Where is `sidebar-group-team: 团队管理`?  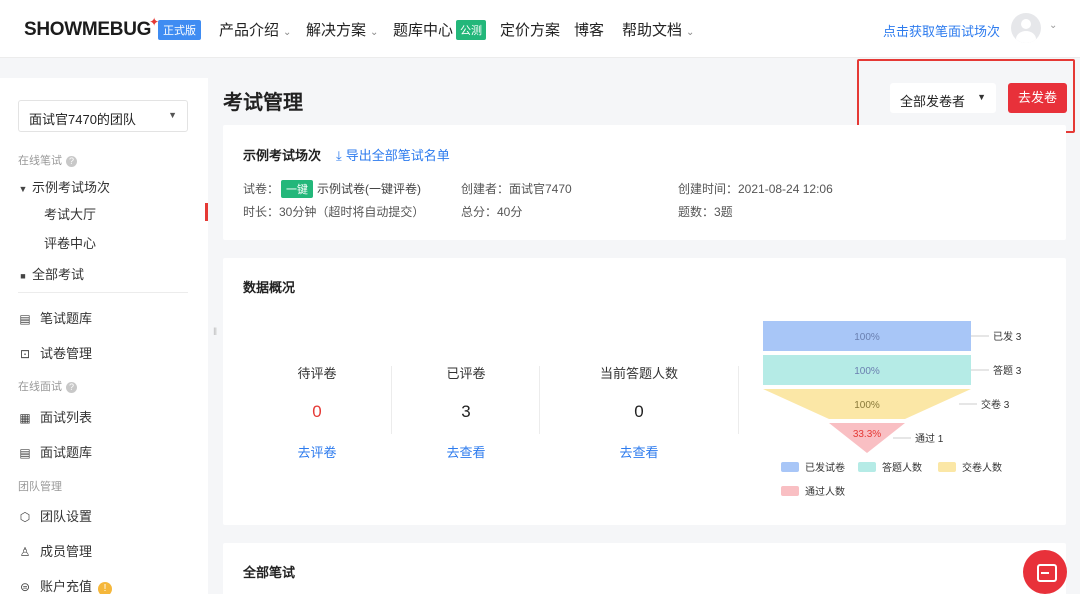 sidebar-group-team: 团队管理 is located at coordinates (40, 487).